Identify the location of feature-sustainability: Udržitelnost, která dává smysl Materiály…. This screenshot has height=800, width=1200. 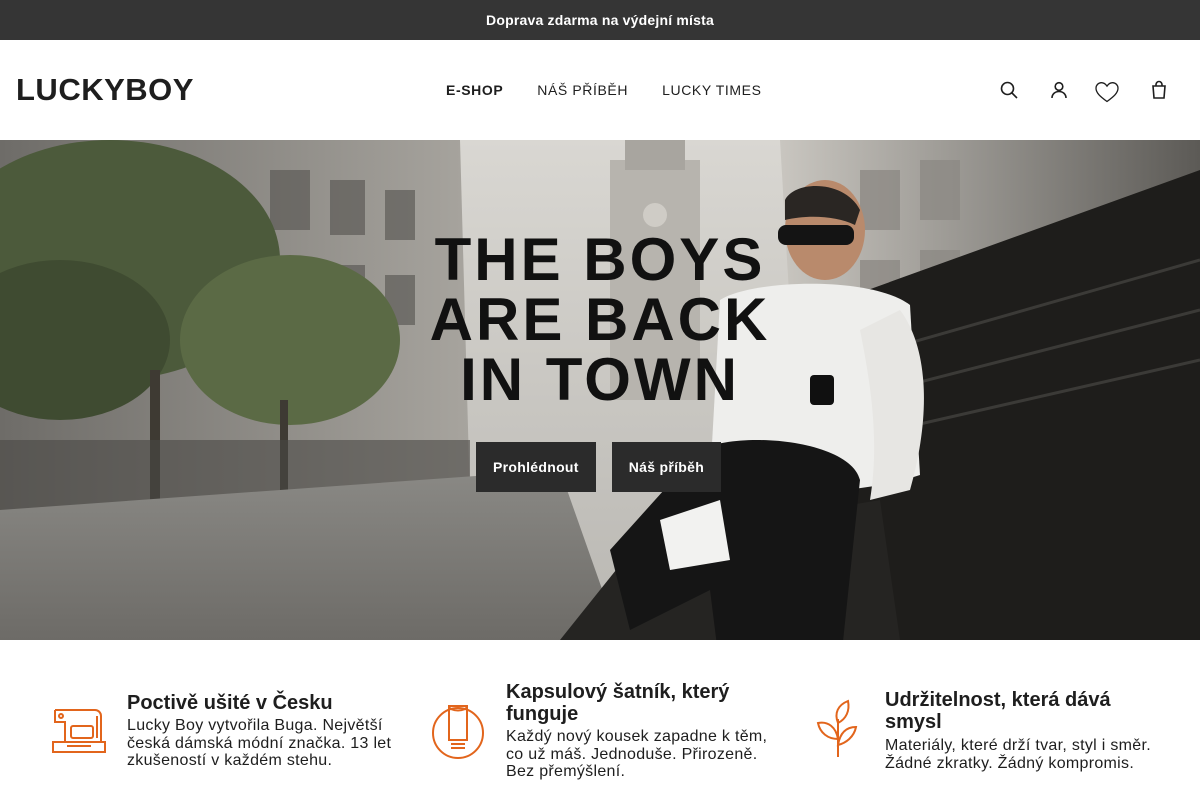
(1000, 720).